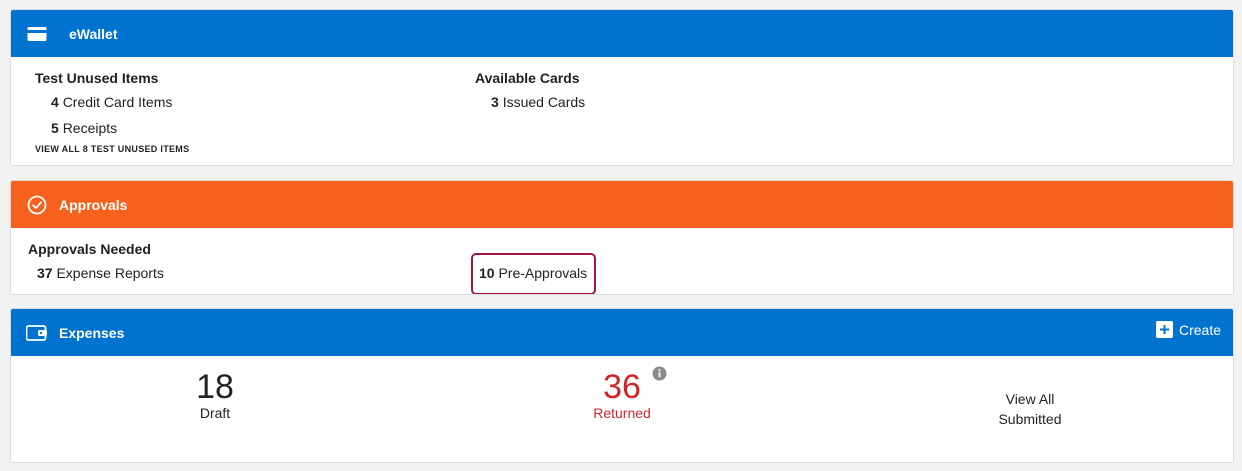 The image size is (1242, 471). What do you see at coordinates (622, 332) in the screenshot?
I see `expenses-header: Expenses Create` at bounding box center [622, 332].